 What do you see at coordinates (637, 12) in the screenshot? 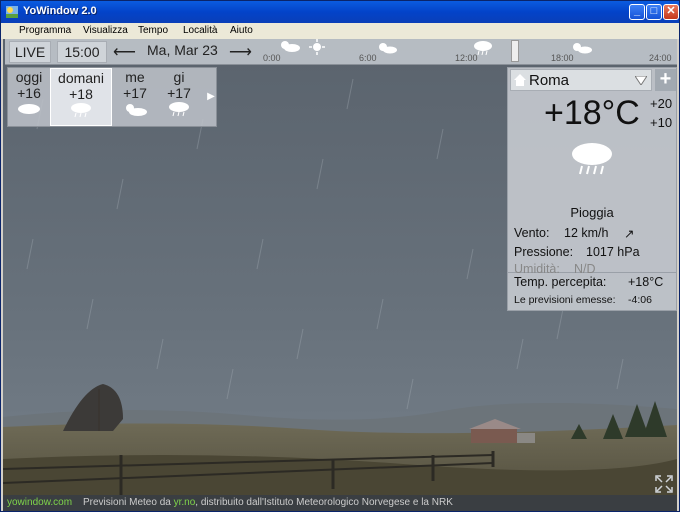
I see `minimize-button: _` at bounding box center [637, 12].